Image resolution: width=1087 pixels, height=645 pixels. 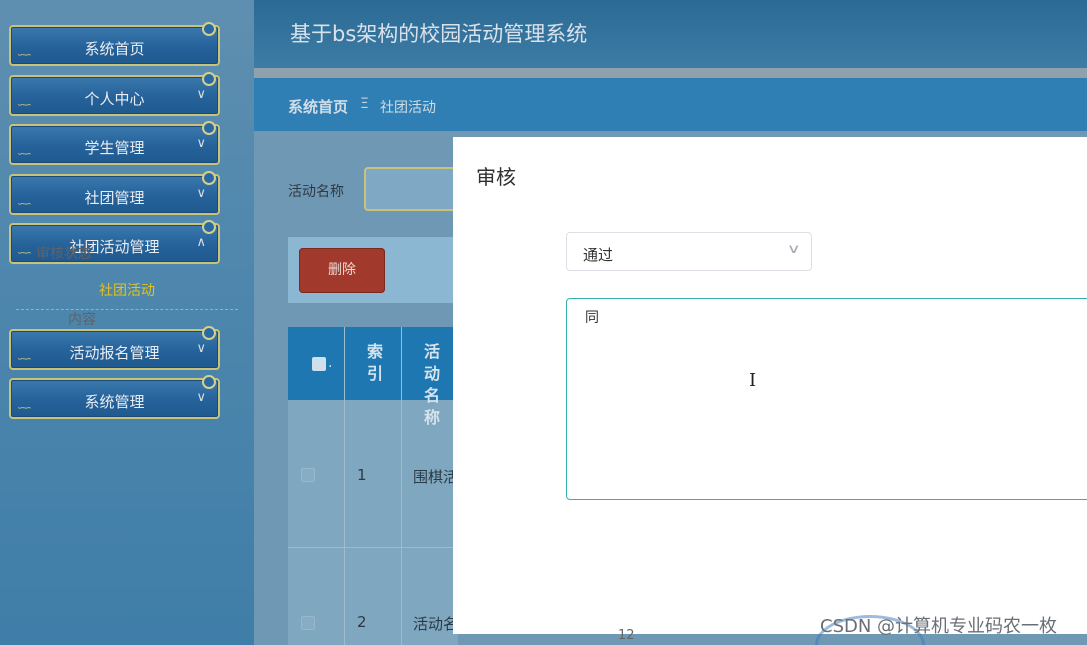 I want to click on row-index: 1, so click(x=362, y=475).